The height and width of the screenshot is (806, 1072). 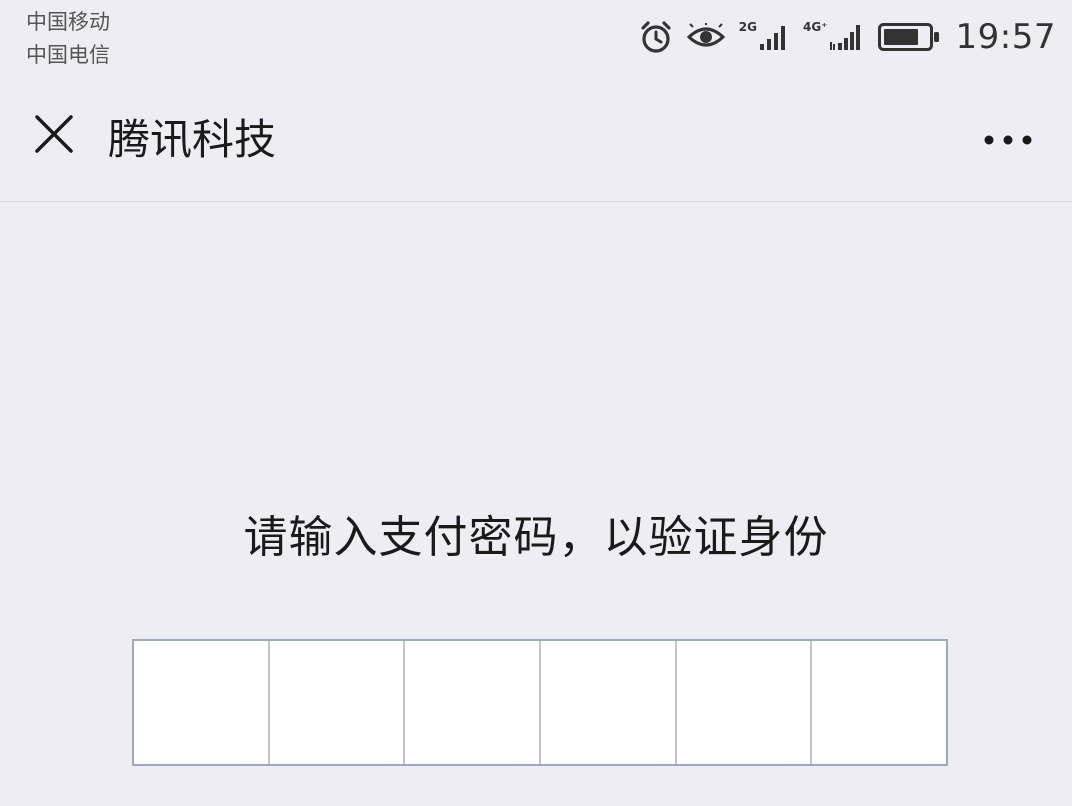 I want to click on close-button, so click(x=54, y=136).